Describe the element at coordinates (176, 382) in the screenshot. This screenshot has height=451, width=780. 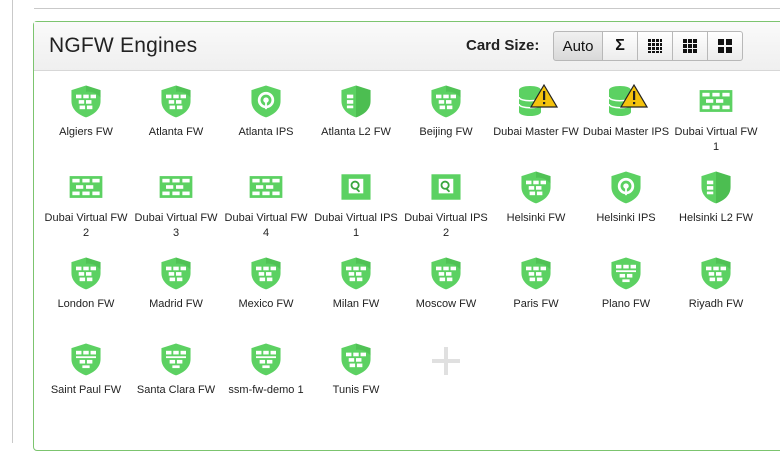
I see `engine-card: Santa Clara FW` at that location.